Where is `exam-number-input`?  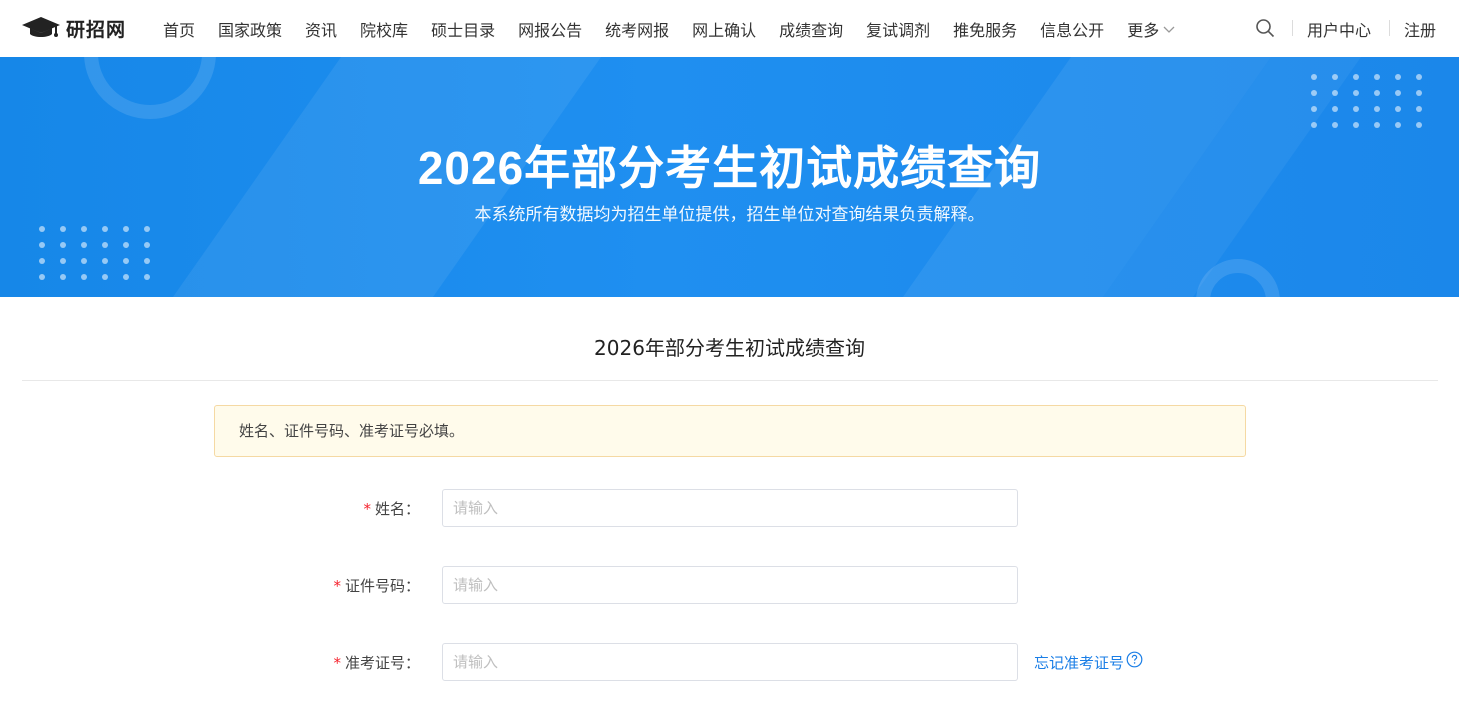 exam-number-input is located at coordinates (730, 662).